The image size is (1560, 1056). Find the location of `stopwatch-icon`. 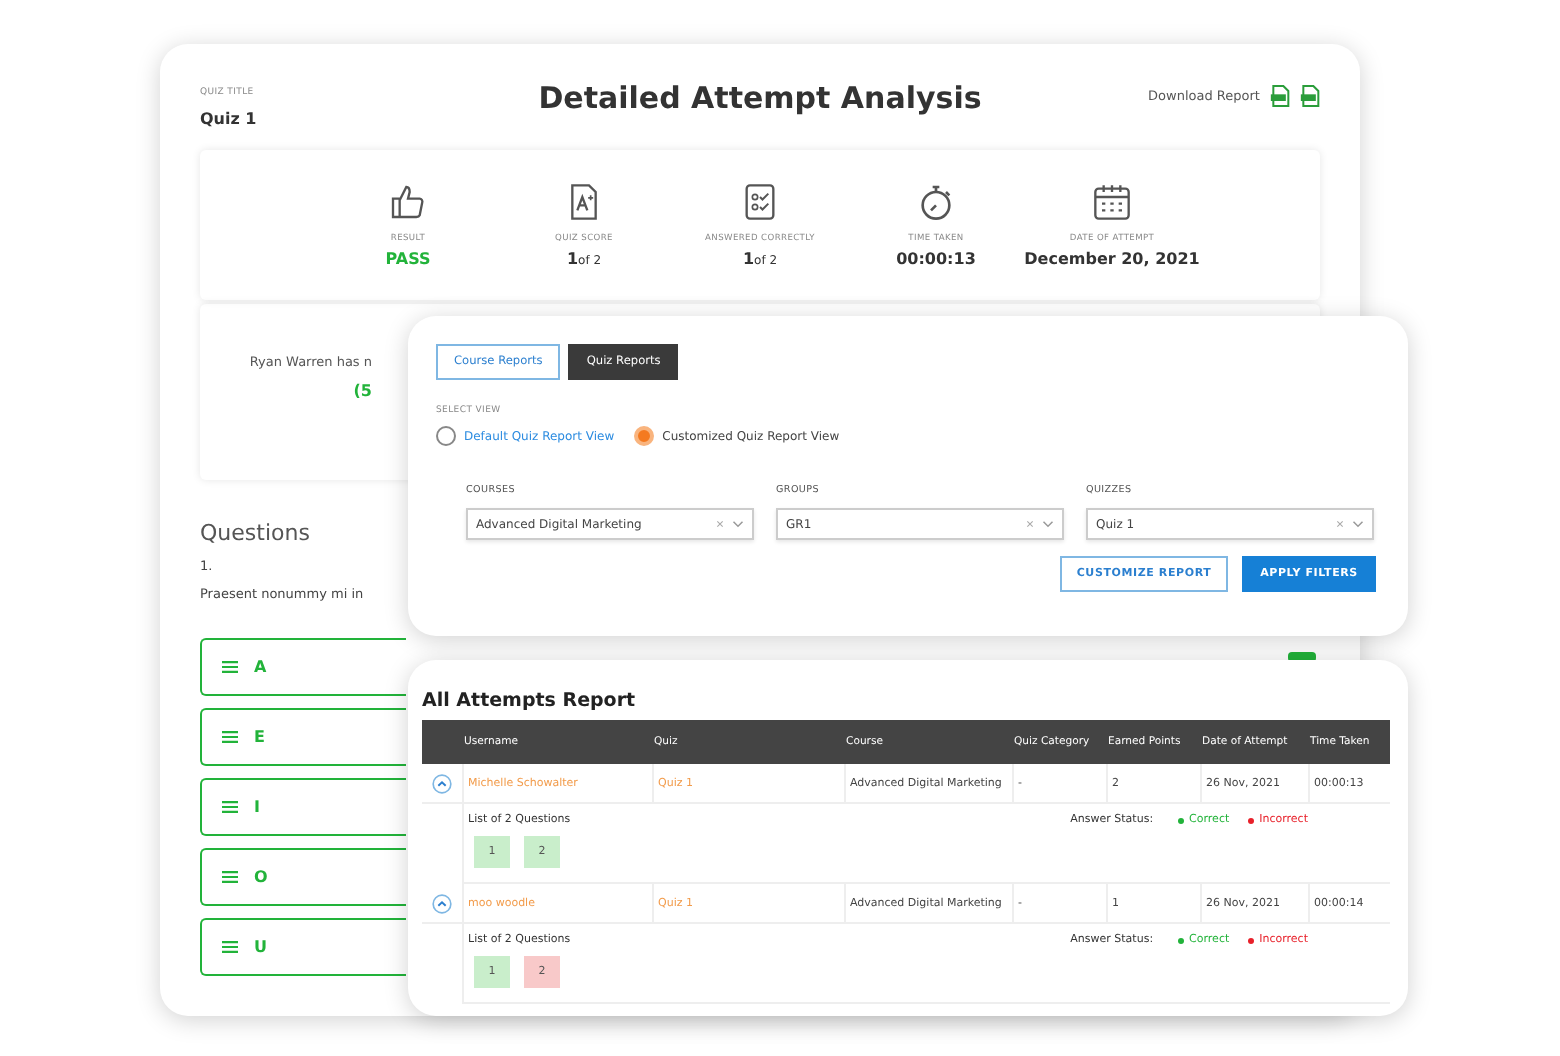

stopwatch-icon is located at coordinates (936, 202).